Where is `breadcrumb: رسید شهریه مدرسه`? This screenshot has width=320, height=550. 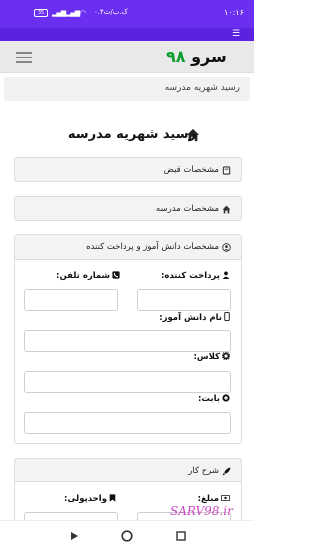 breadcrumb: رسید شهریه مدرسه is located at coordinates (127, 89).